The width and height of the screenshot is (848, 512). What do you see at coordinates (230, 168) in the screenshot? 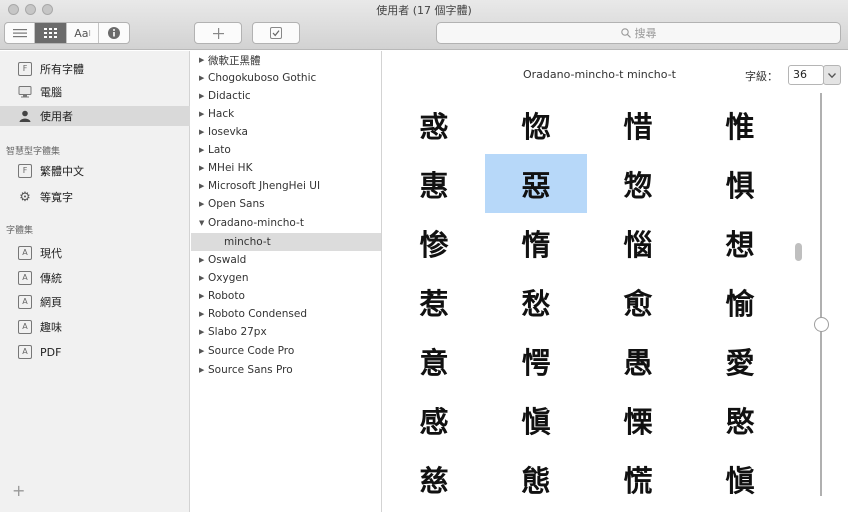
I see `font-family-name: MHei HK` at bounding box center [230, 168].